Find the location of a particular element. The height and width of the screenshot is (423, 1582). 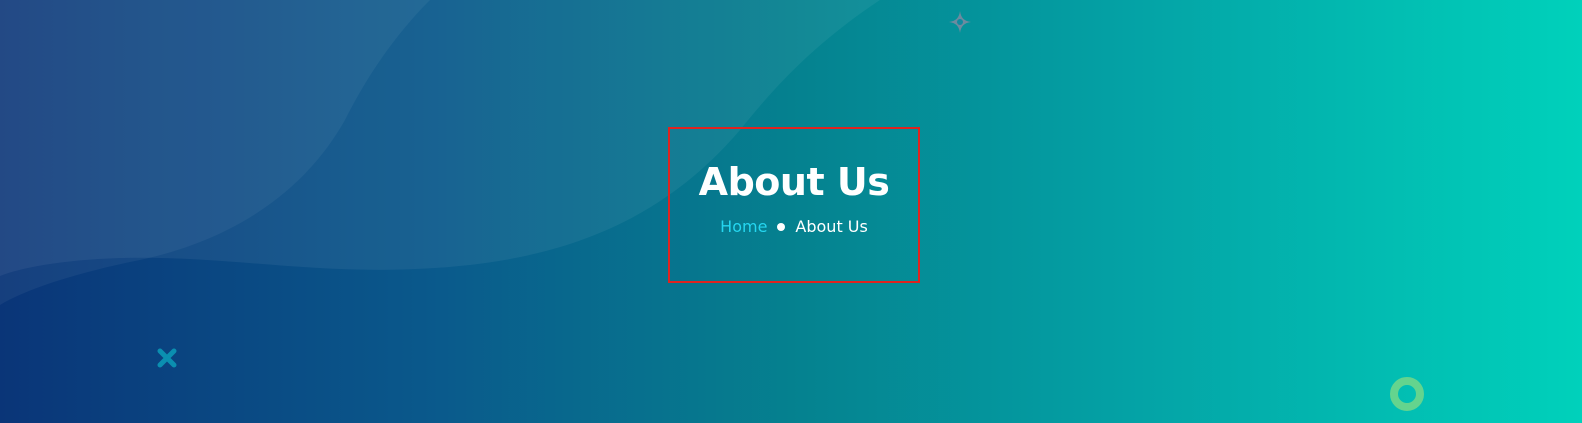

breadcrumb-separator-dot-icon is located at coordinates (781, 227).